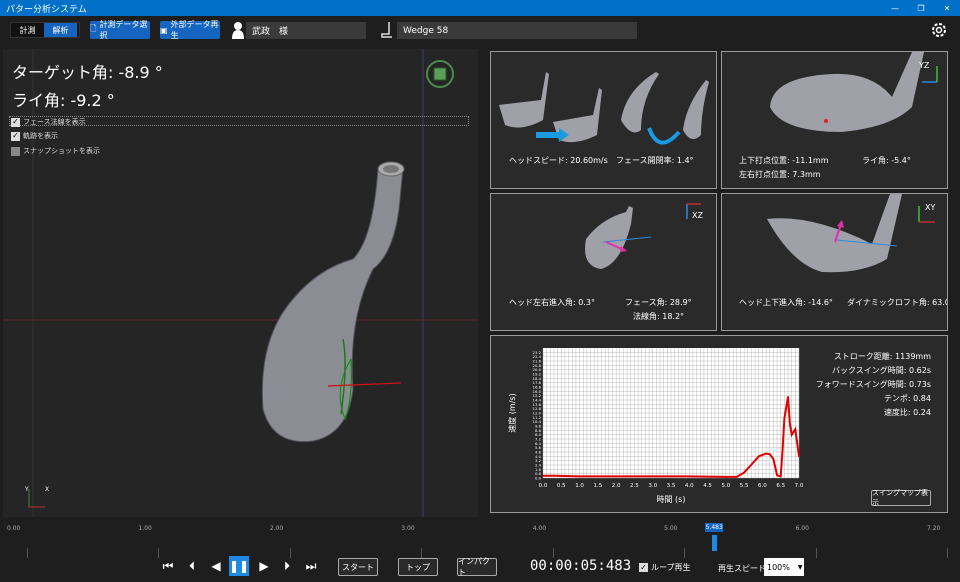 The image size is (960, 582). What do you see at coordinates (27, 30) in the screenshot?
I see `mode-measure-button: 計測` at bounding box center [27, 30].